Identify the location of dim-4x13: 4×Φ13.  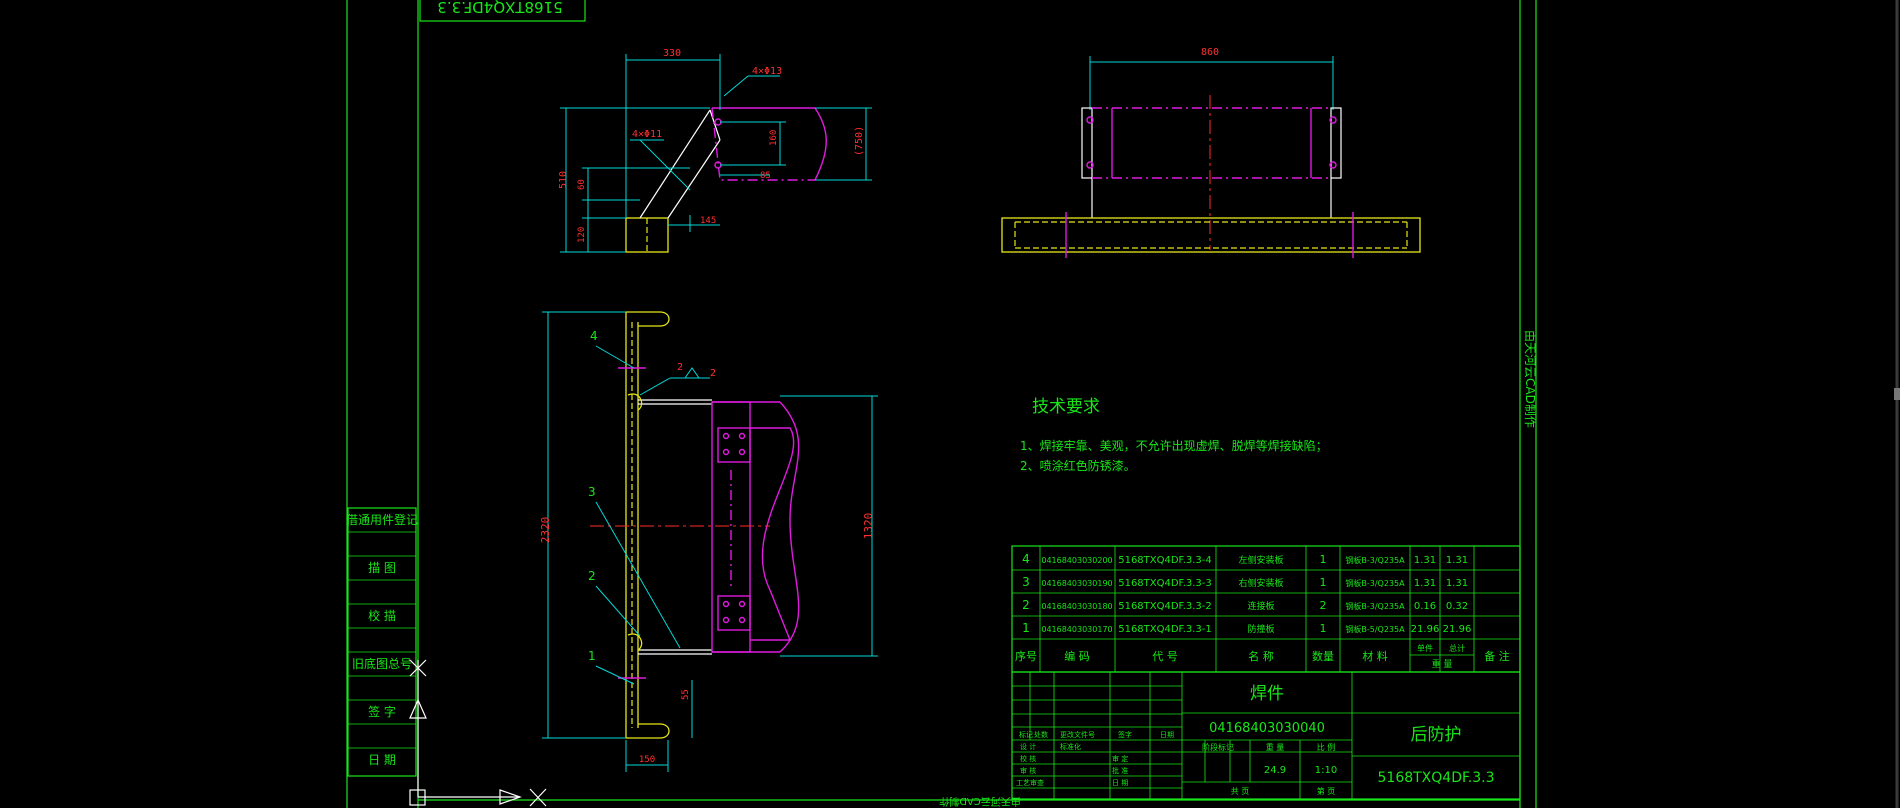
(767, 71).